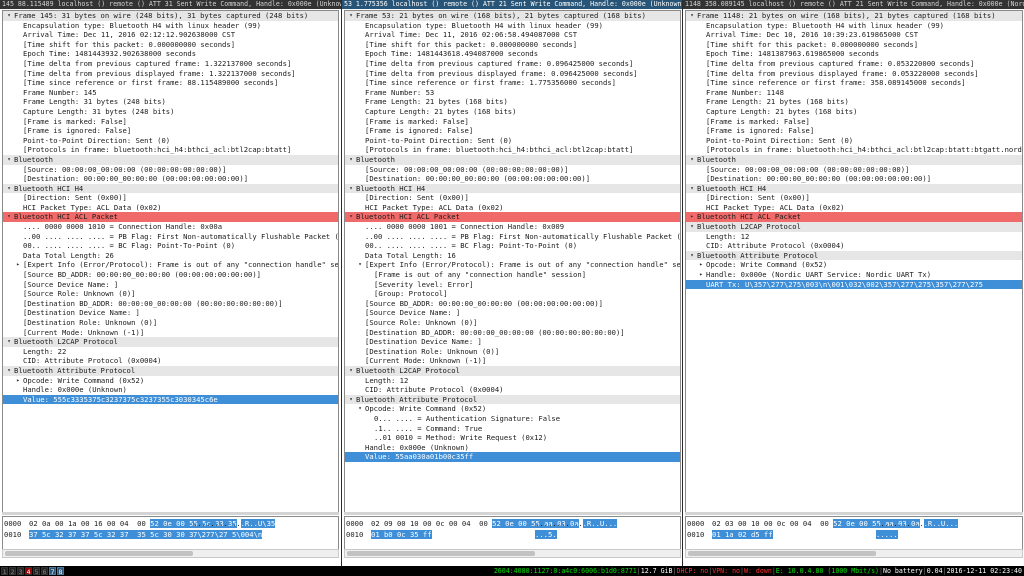 This screenshot has width=1024, height=576. I want to click on tree-row: ..01 0010 = Method: Write Request (0x12), so click(512, 438).